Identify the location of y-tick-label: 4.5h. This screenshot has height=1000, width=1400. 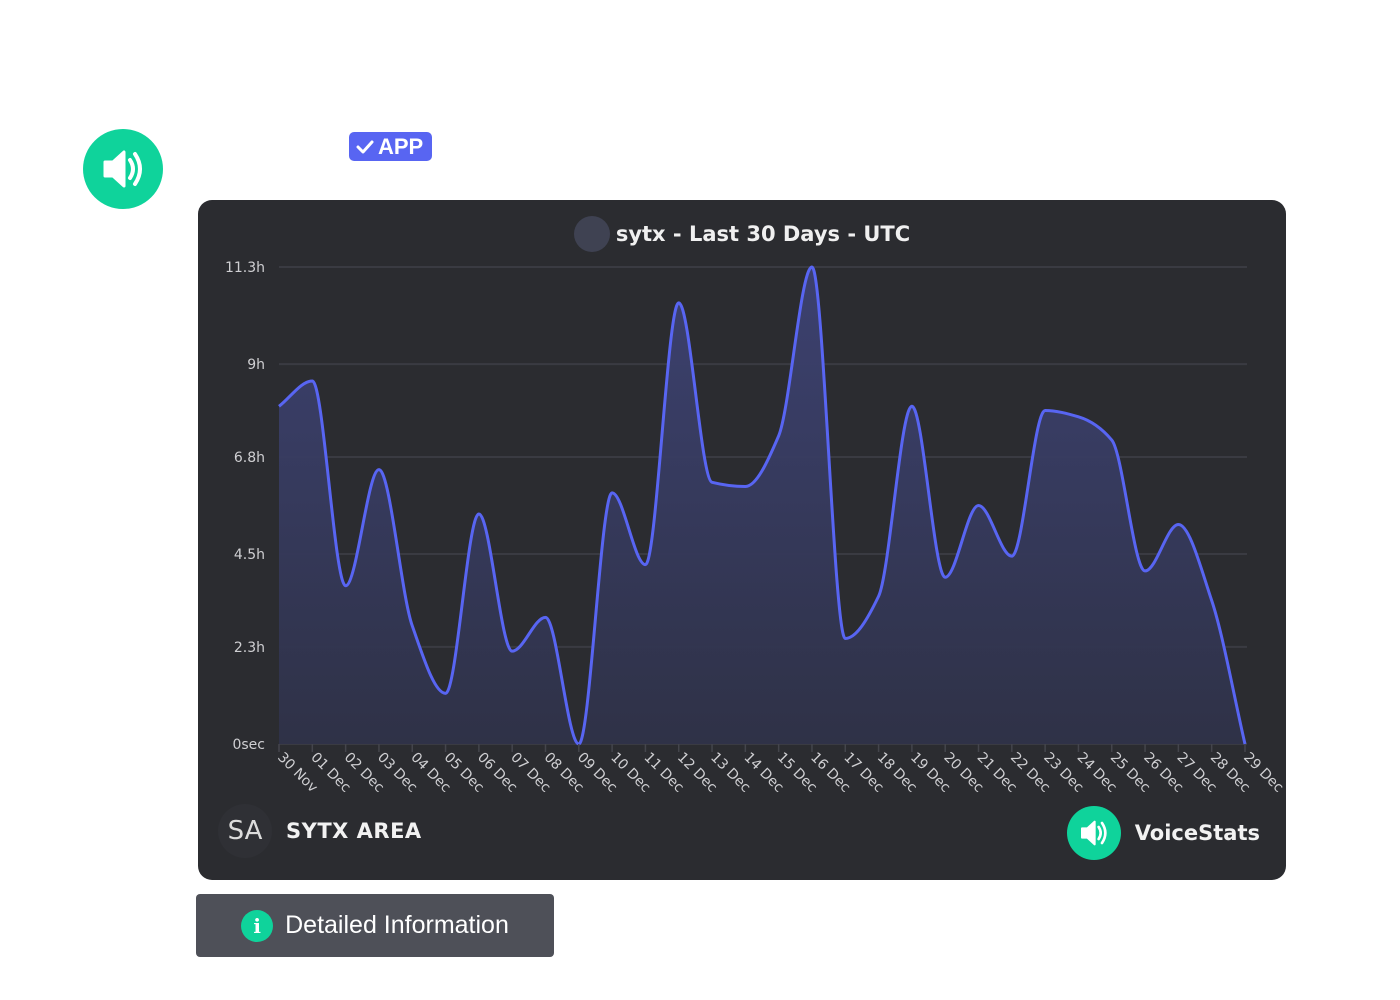
(249, 555).